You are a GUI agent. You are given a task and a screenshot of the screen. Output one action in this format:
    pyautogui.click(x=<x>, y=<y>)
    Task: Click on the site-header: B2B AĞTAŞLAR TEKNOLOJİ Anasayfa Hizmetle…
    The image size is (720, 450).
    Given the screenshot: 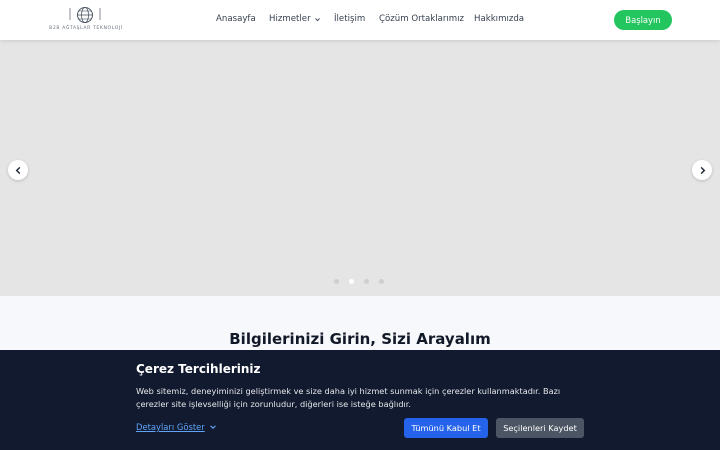 What is the action you would take?
    pyautogui.click(x=360, y=20)
    